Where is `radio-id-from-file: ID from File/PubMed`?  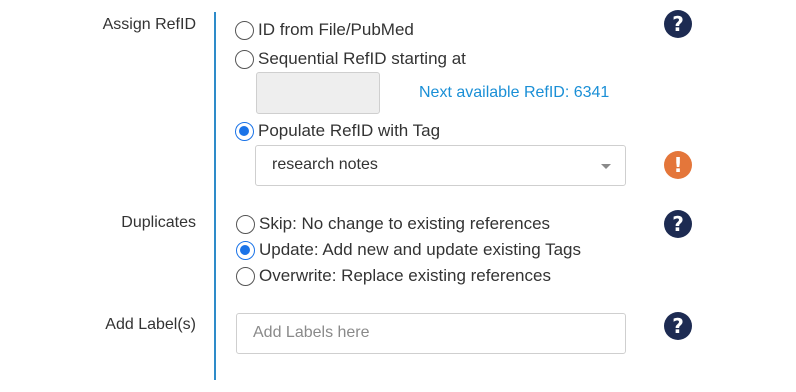 radio-id-from-file: ID from File/PubMed is located at coordinates (324, 30).